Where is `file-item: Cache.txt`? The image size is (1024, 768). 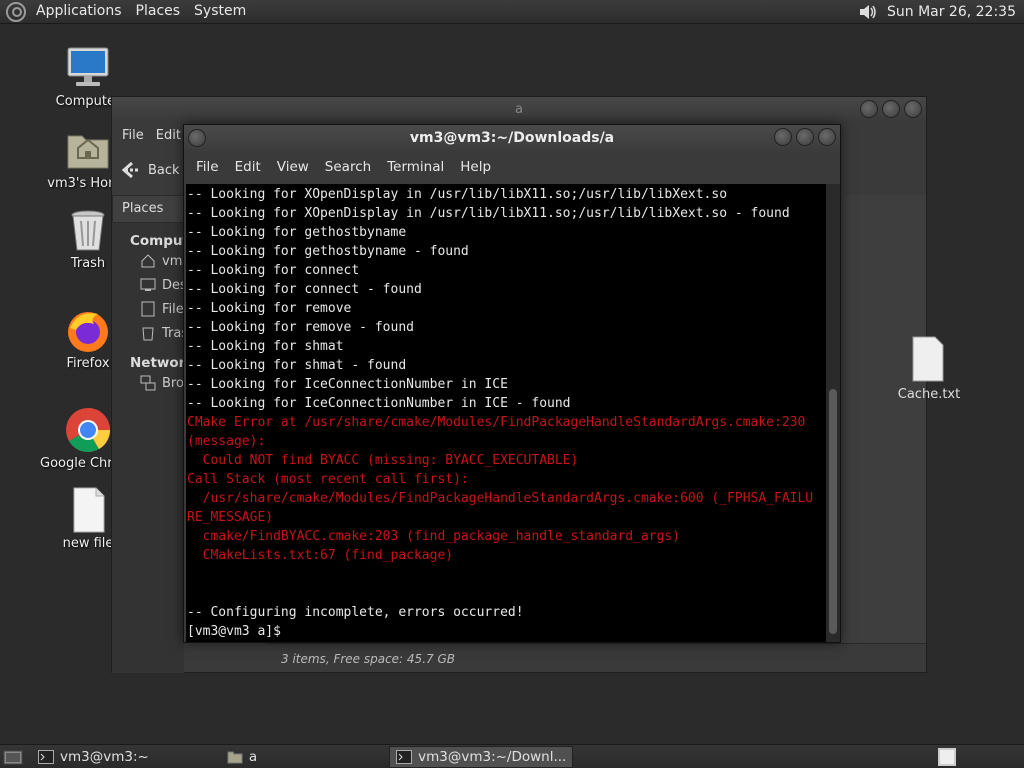 file-item: Cache.txt is located at coordinates (929, 368).